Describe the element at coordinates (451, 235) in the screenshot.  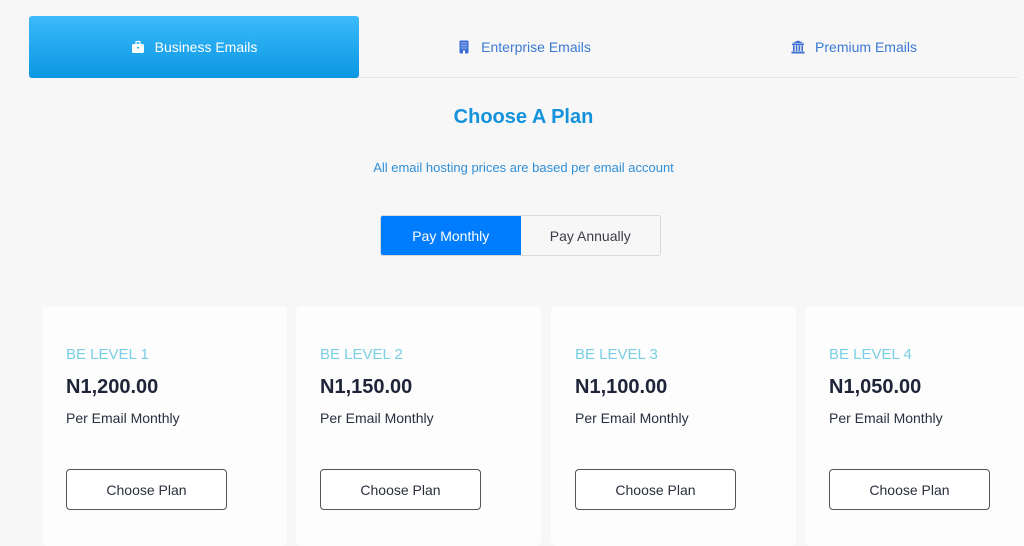
I see `pay-monthly-button: Pay Monthly` at that location.